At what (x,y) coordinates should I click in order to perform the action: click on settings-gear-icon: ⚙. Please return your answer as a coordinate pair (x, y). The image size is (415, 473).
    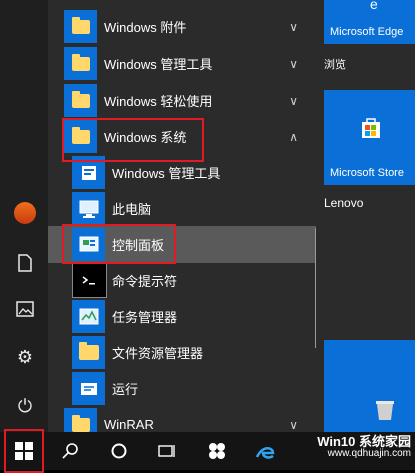
    Looking at the image, I should click on (25, 357).